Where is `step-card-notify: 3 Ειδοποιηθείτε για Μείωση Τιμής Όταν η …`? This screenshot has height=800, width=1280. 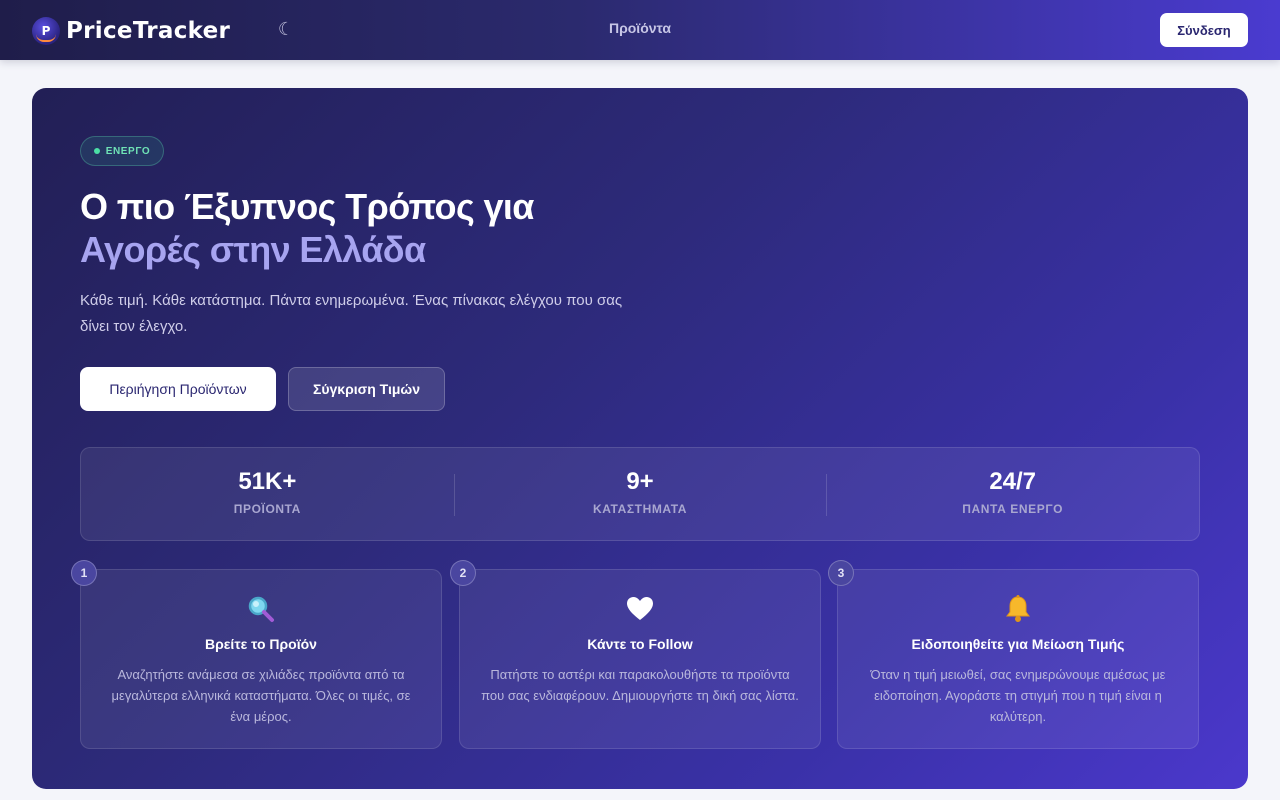 step-card-notify: 3 Ειδοποιηθείτε για Μείωση Τιμής Όταν η … is located at coordinates (1013, 654).